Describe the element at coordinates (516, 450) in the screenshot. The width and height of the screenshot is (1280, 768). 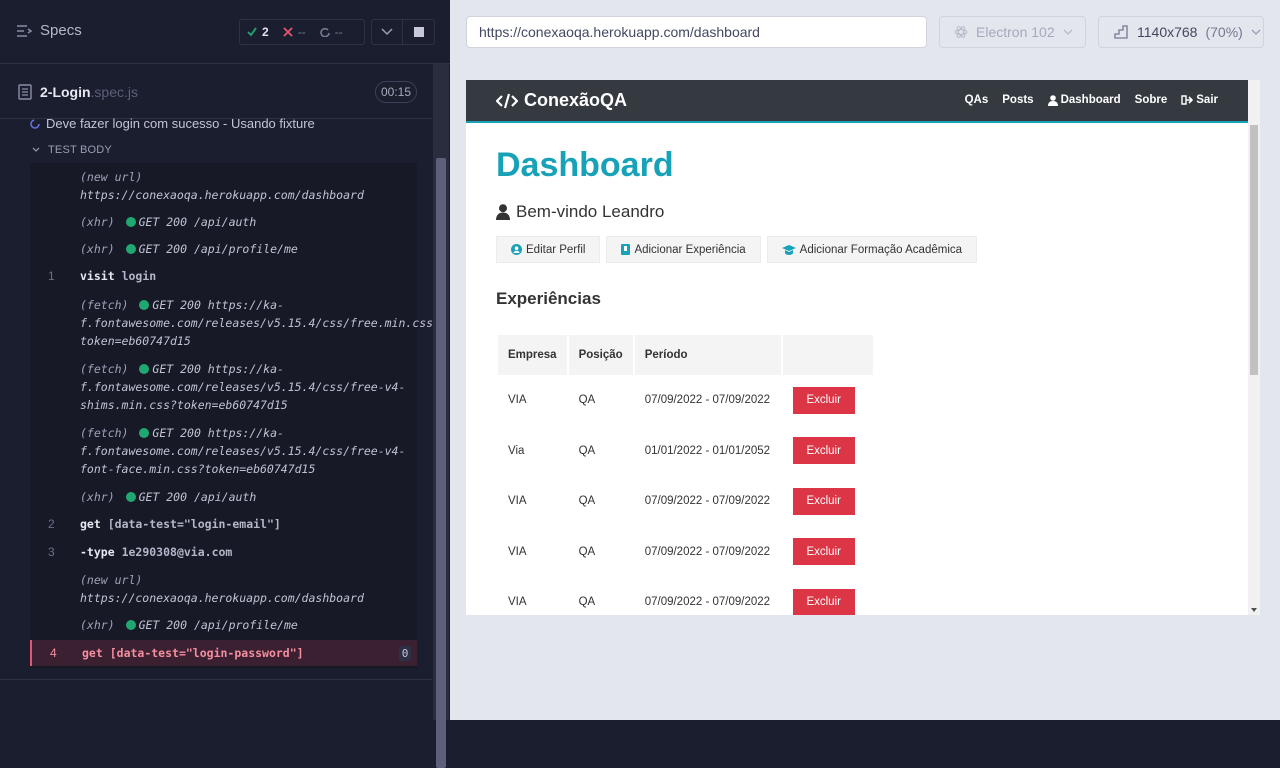
I see `cell-empresa: Via` at that location.